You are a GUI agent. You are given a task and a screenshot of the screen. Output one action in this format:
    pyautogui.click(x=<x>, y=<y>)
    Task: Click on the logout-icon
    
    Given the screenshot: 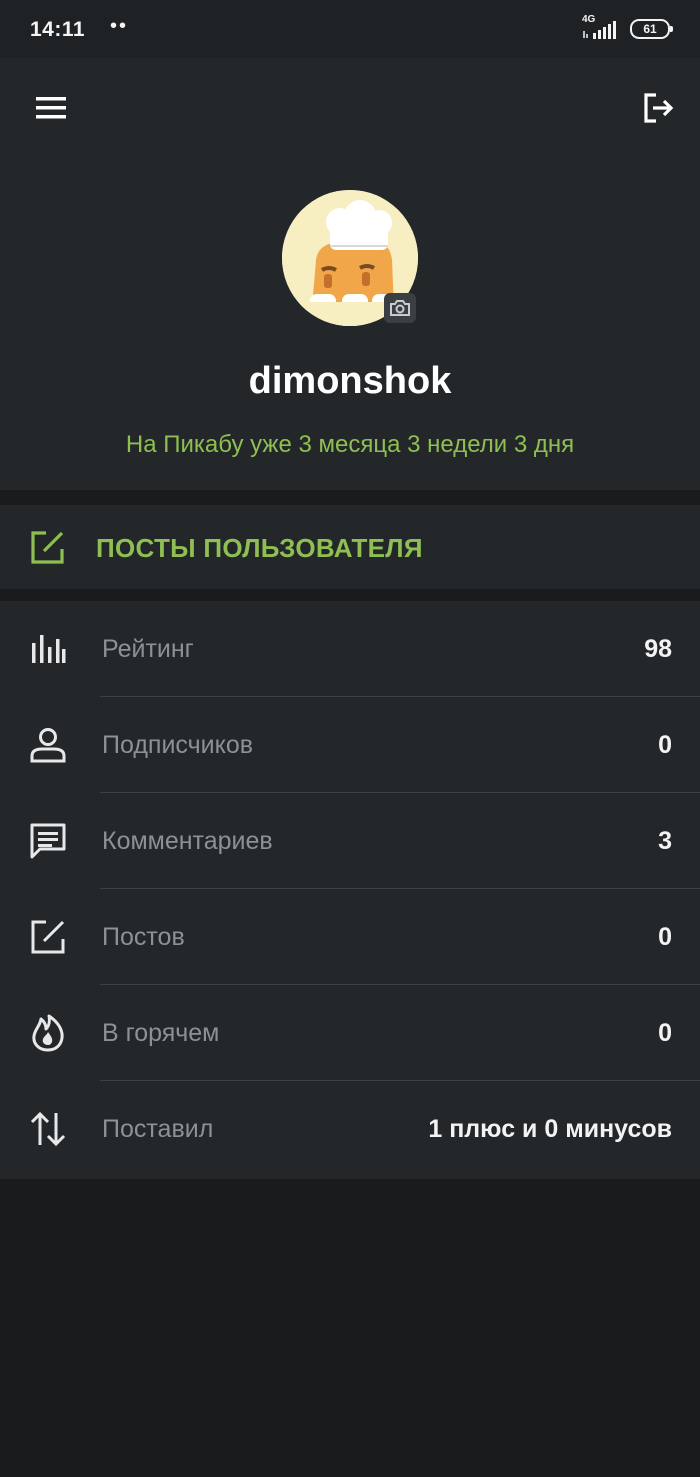 What is the action you would take?
    pyautogui.click(x=659, y=108)
    